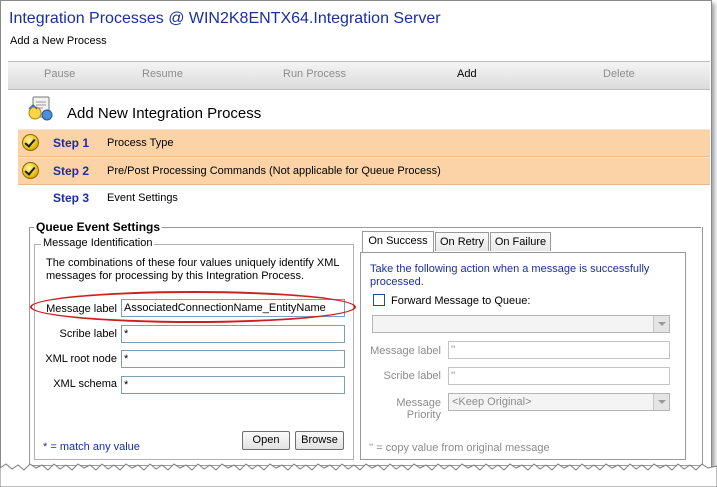  Describe the element at coordinates (41, 108) in the screenshot. I see `process-wizard-icon` at that location.